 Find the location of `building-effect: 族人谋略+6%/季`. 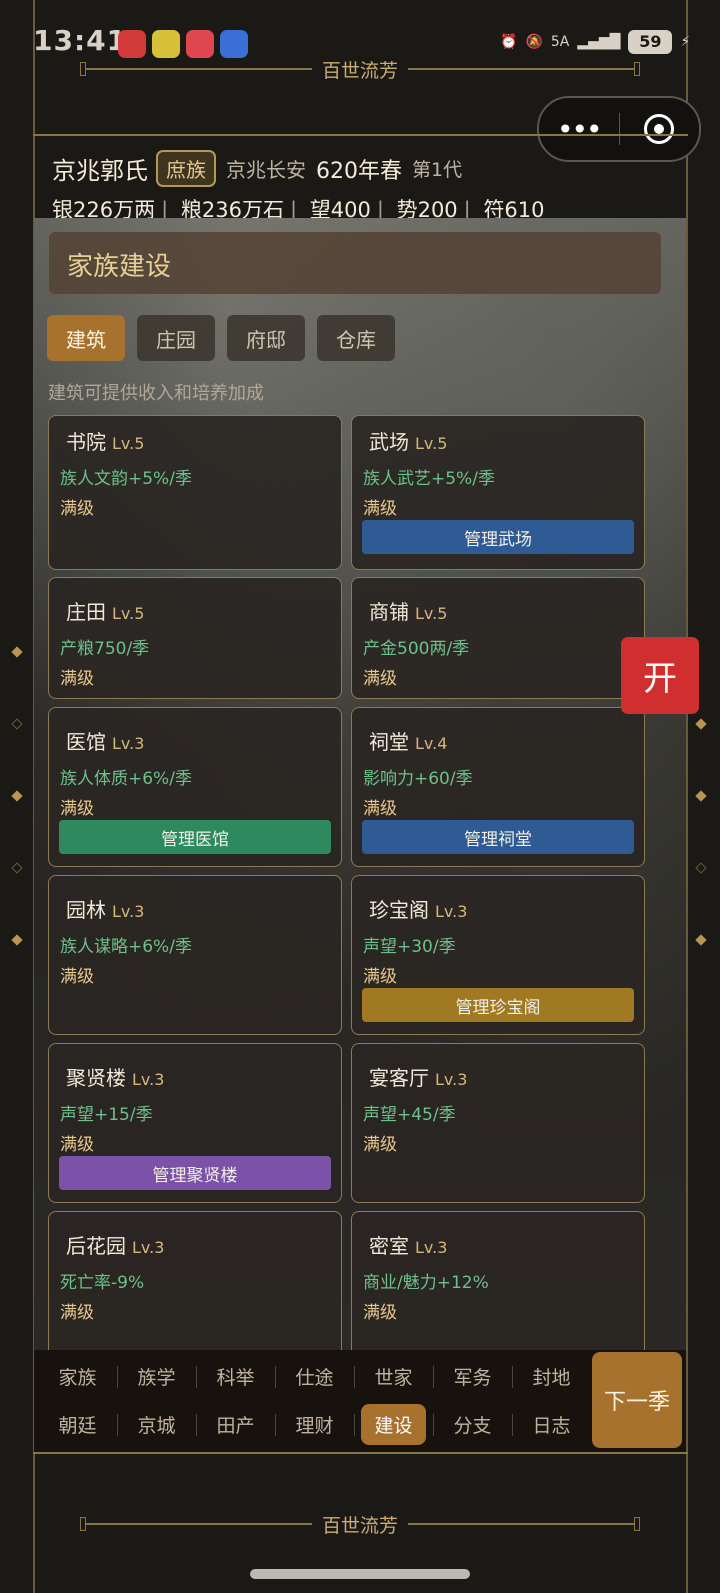

building-effect: 族人谋略+6%/季 is located at coordinates (126, 947).